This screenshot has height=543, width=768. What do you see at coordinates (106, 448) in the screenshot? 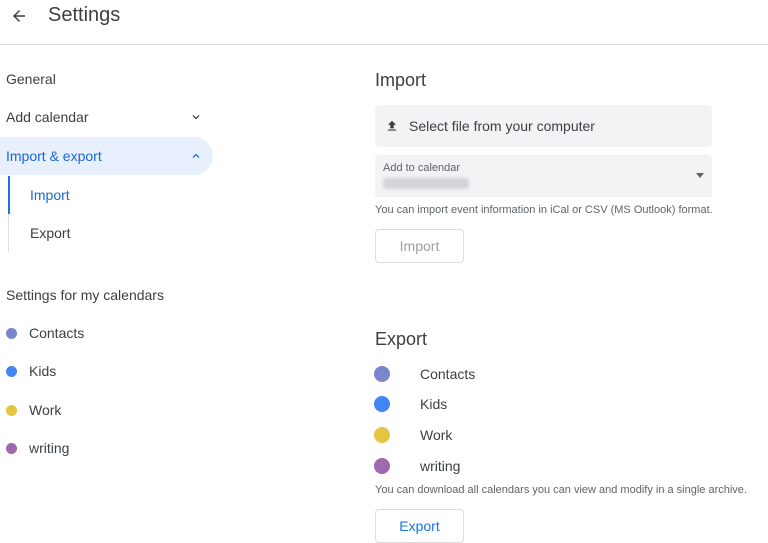
I see `sidebar-calendar-writing: writing` at bounding box center [106, 448].